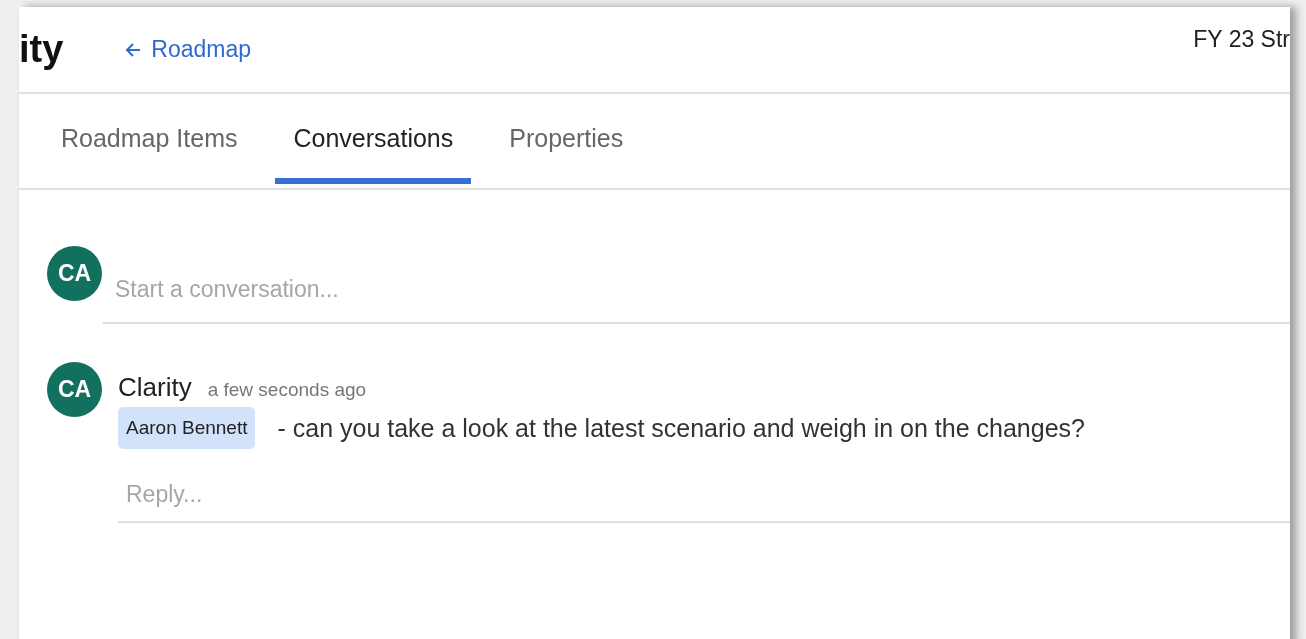  I want to click on page-title: ity, so click(41, 49).